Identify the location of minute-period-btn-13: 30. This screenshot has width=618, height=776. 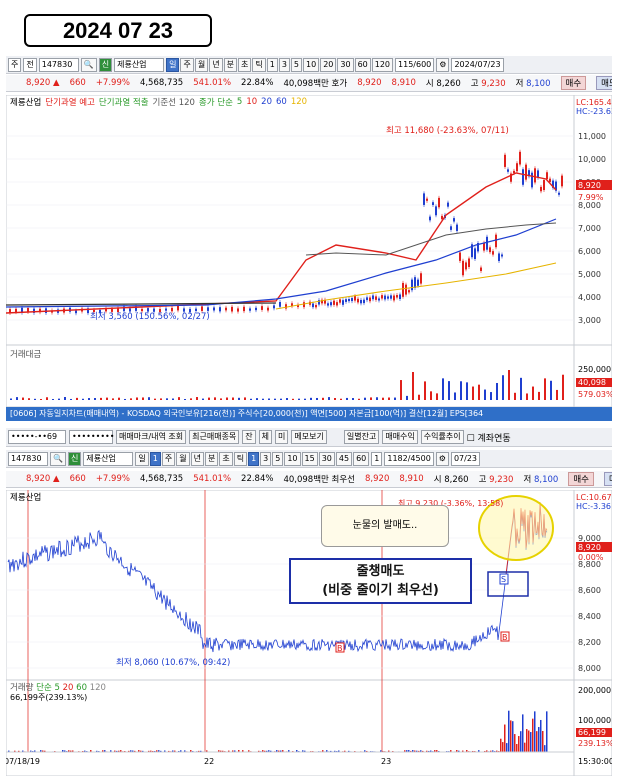
(326, 458).